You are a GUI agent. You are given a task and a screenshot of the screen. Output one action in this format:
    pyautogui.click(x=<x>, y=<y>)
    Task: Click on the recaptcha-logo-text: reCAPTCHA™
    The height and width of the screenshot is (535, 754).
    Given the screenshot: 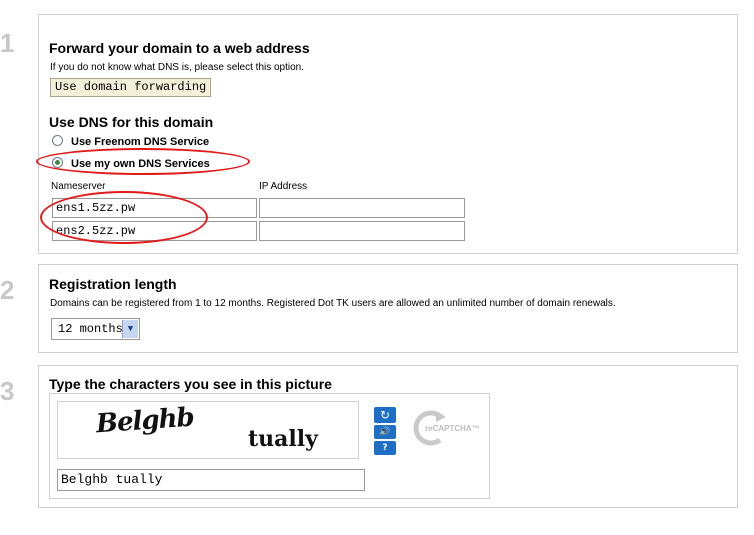 What is the action you would take?
    pyautogui.click(x=452, y=428)
    